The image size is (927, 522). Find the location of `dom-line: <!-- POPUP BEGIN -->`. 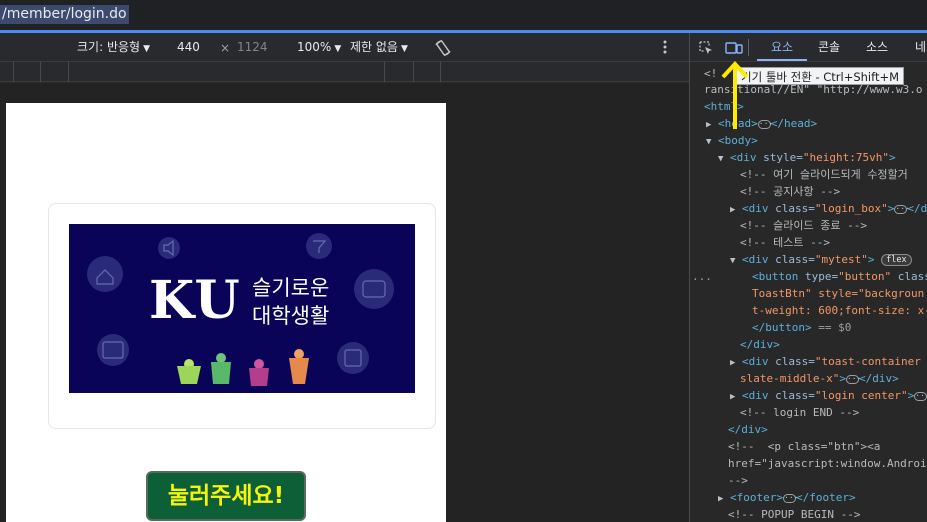

dom-line: <!-- POPUP BEGIN --> is located at coordinates (794, 514).